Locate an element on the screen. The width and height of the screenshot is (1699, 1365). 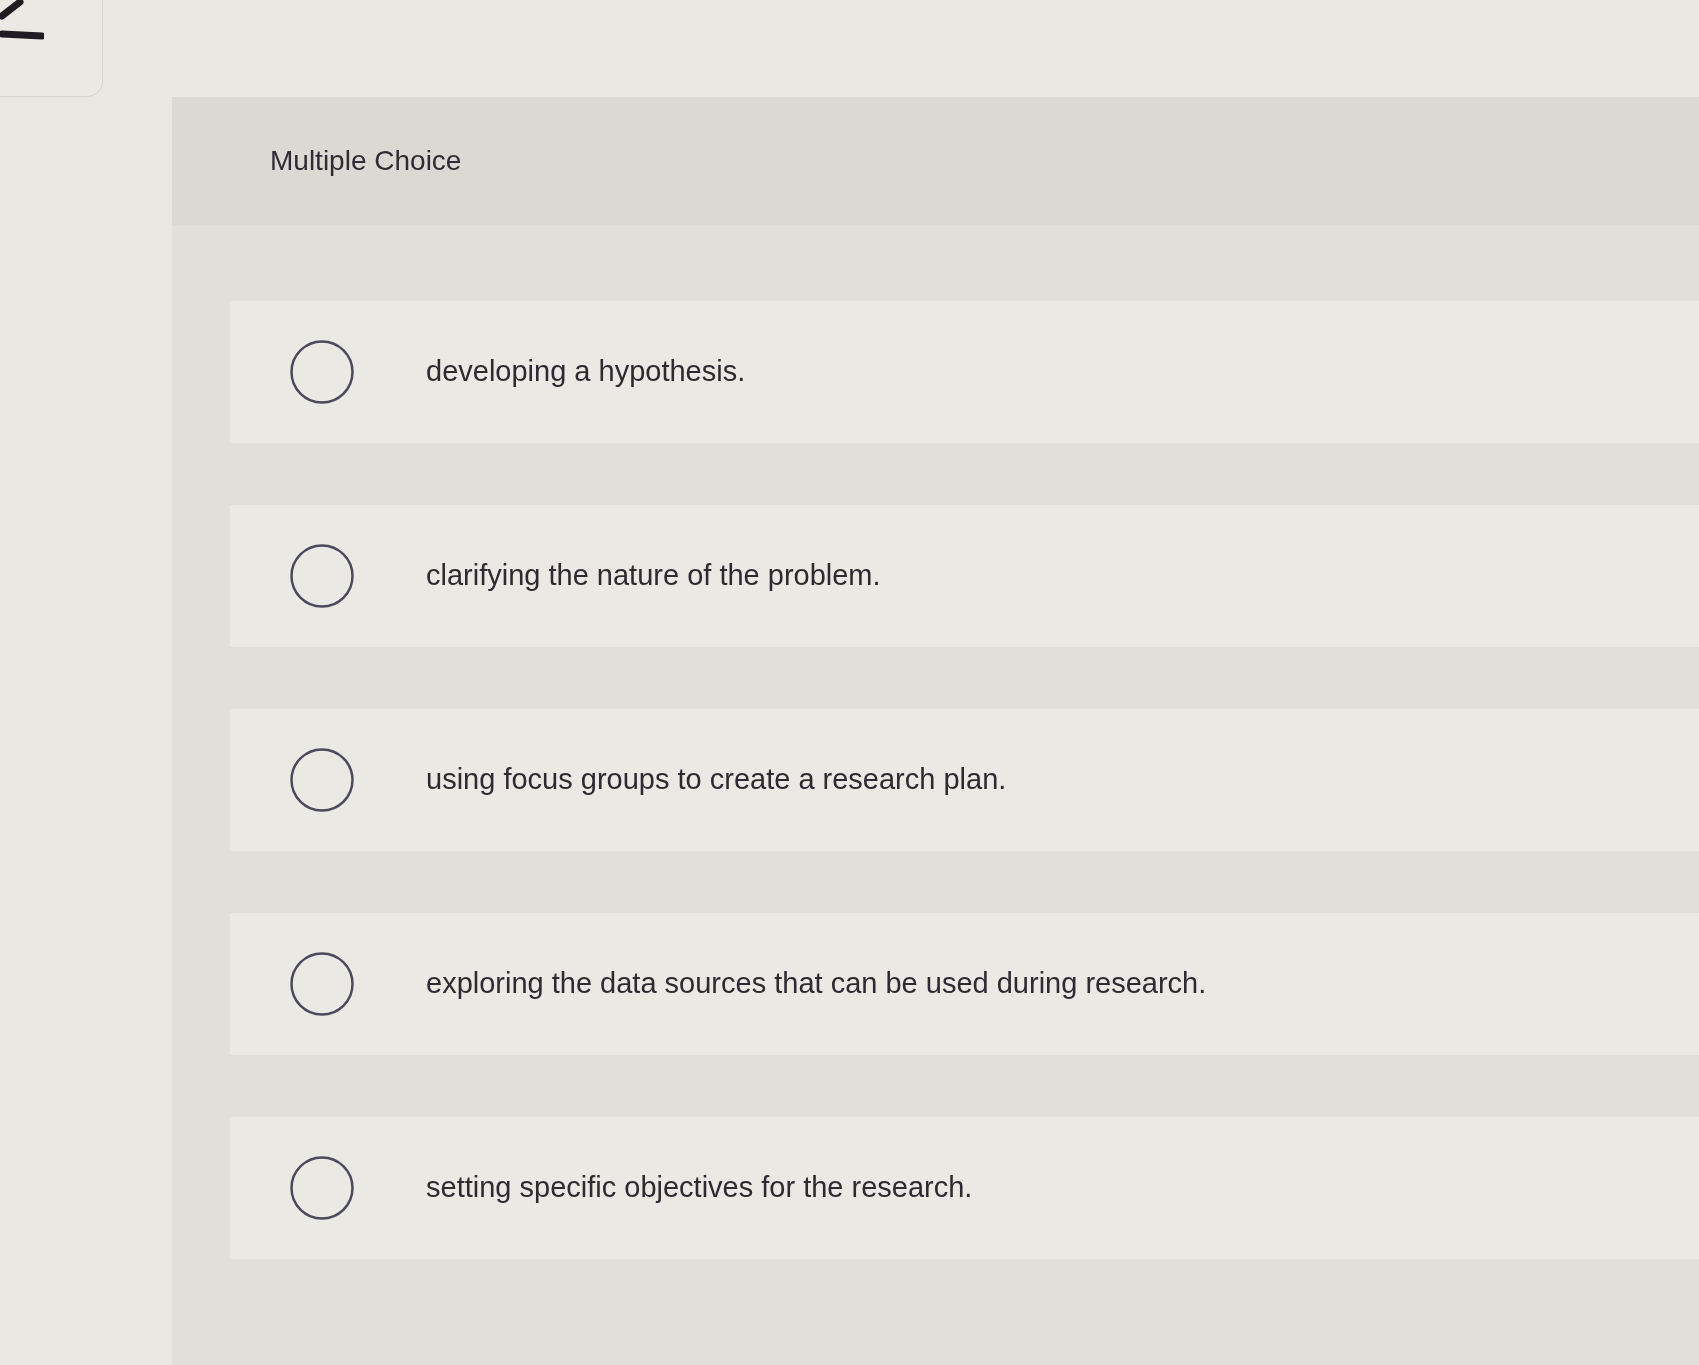
option-text: developing a hypothesis. is located at coordinates (586, 372).